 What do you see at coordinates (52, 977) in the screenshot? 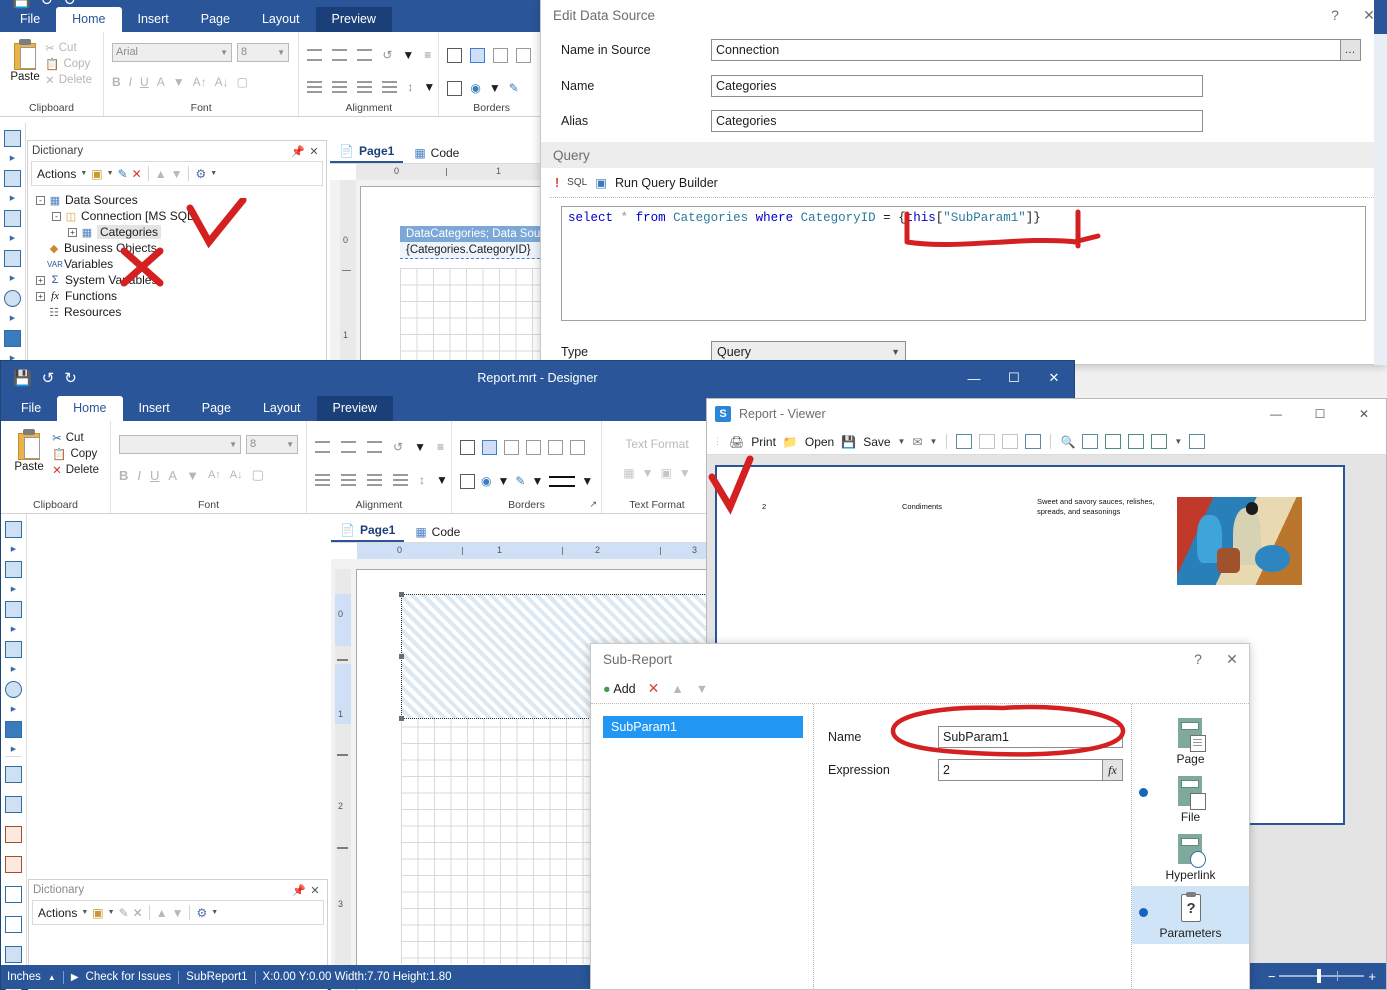
I see `units-caret-icon: ▲` at bounding box center [52, 977].